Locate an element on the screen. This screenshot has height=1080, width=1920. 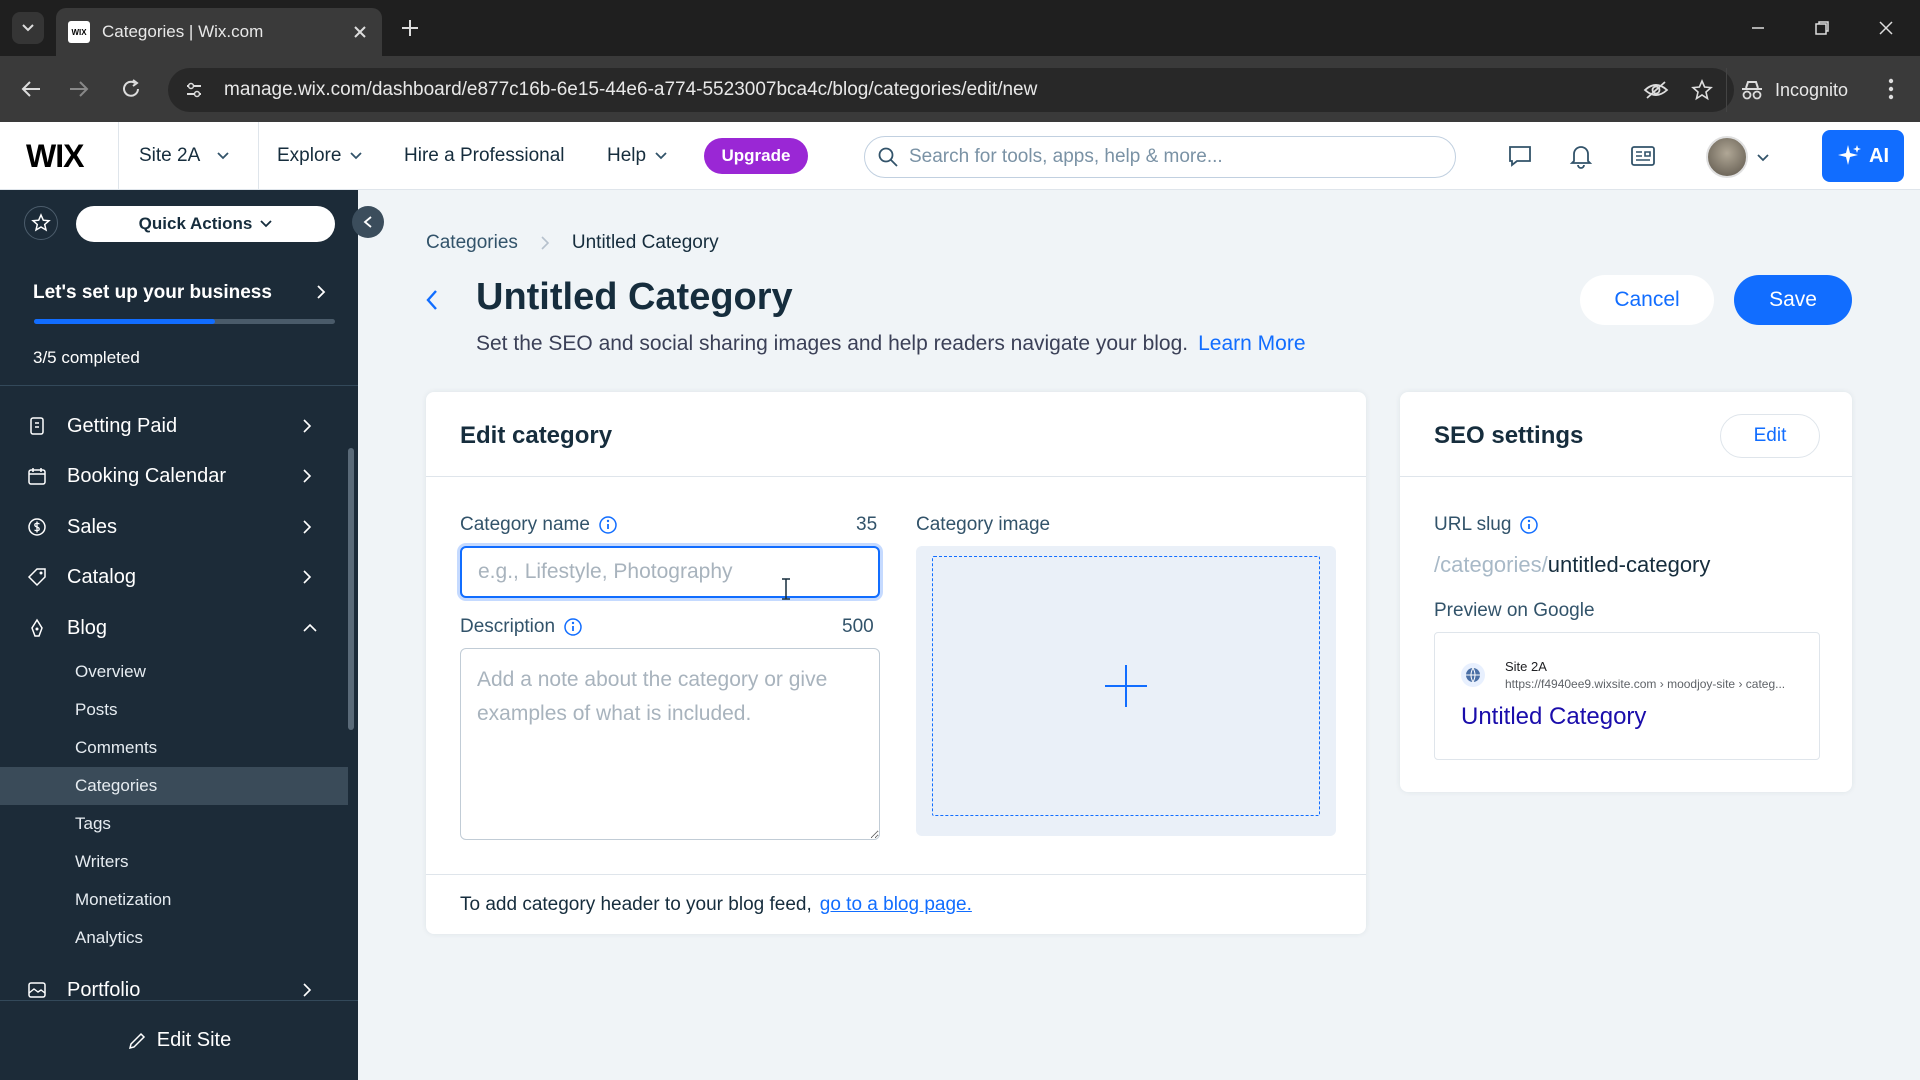
edit-site-label: Edit Site is located at coordinates (194, 1040).